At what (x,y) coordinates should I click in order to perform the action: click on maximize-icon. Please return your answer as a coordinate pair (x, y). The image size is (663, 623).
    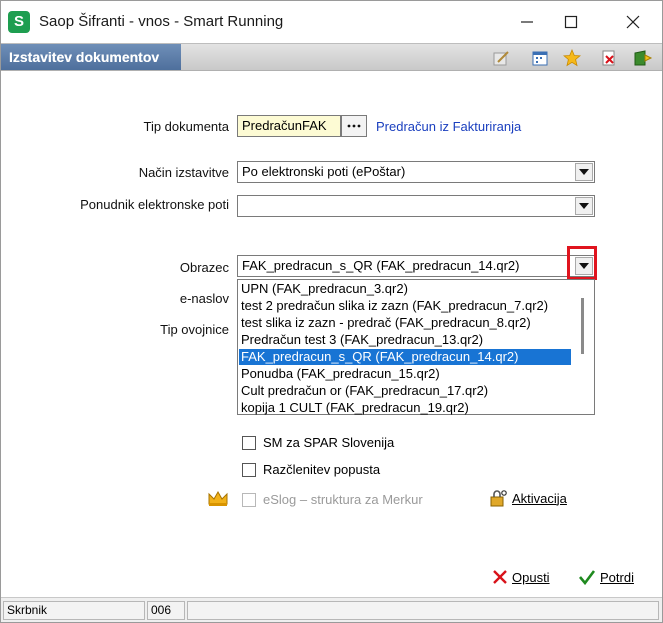
    Looking at the image, I should click on (571, 22).